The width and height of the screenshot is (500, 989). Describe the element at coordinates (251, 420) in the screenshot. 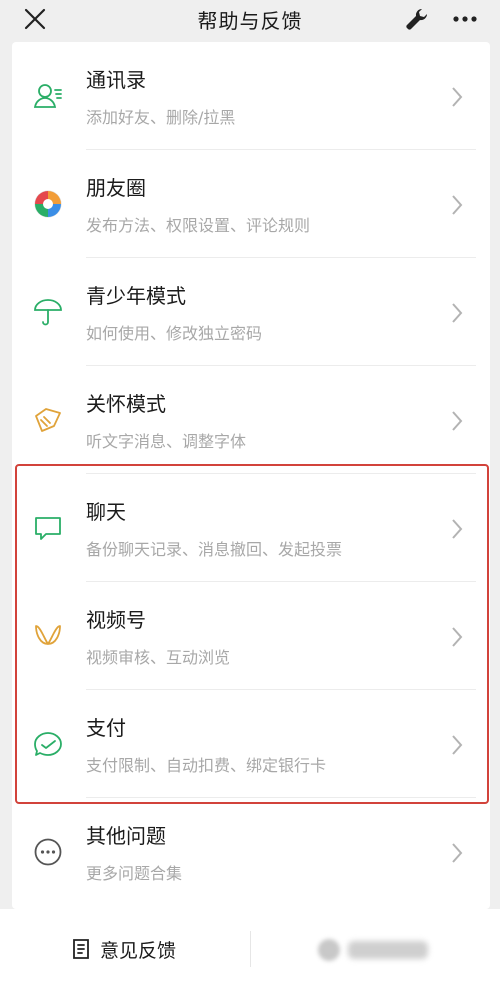

I see `topic-item-care-mode: 关怀模式 听文字消息、调整字体` at that location.